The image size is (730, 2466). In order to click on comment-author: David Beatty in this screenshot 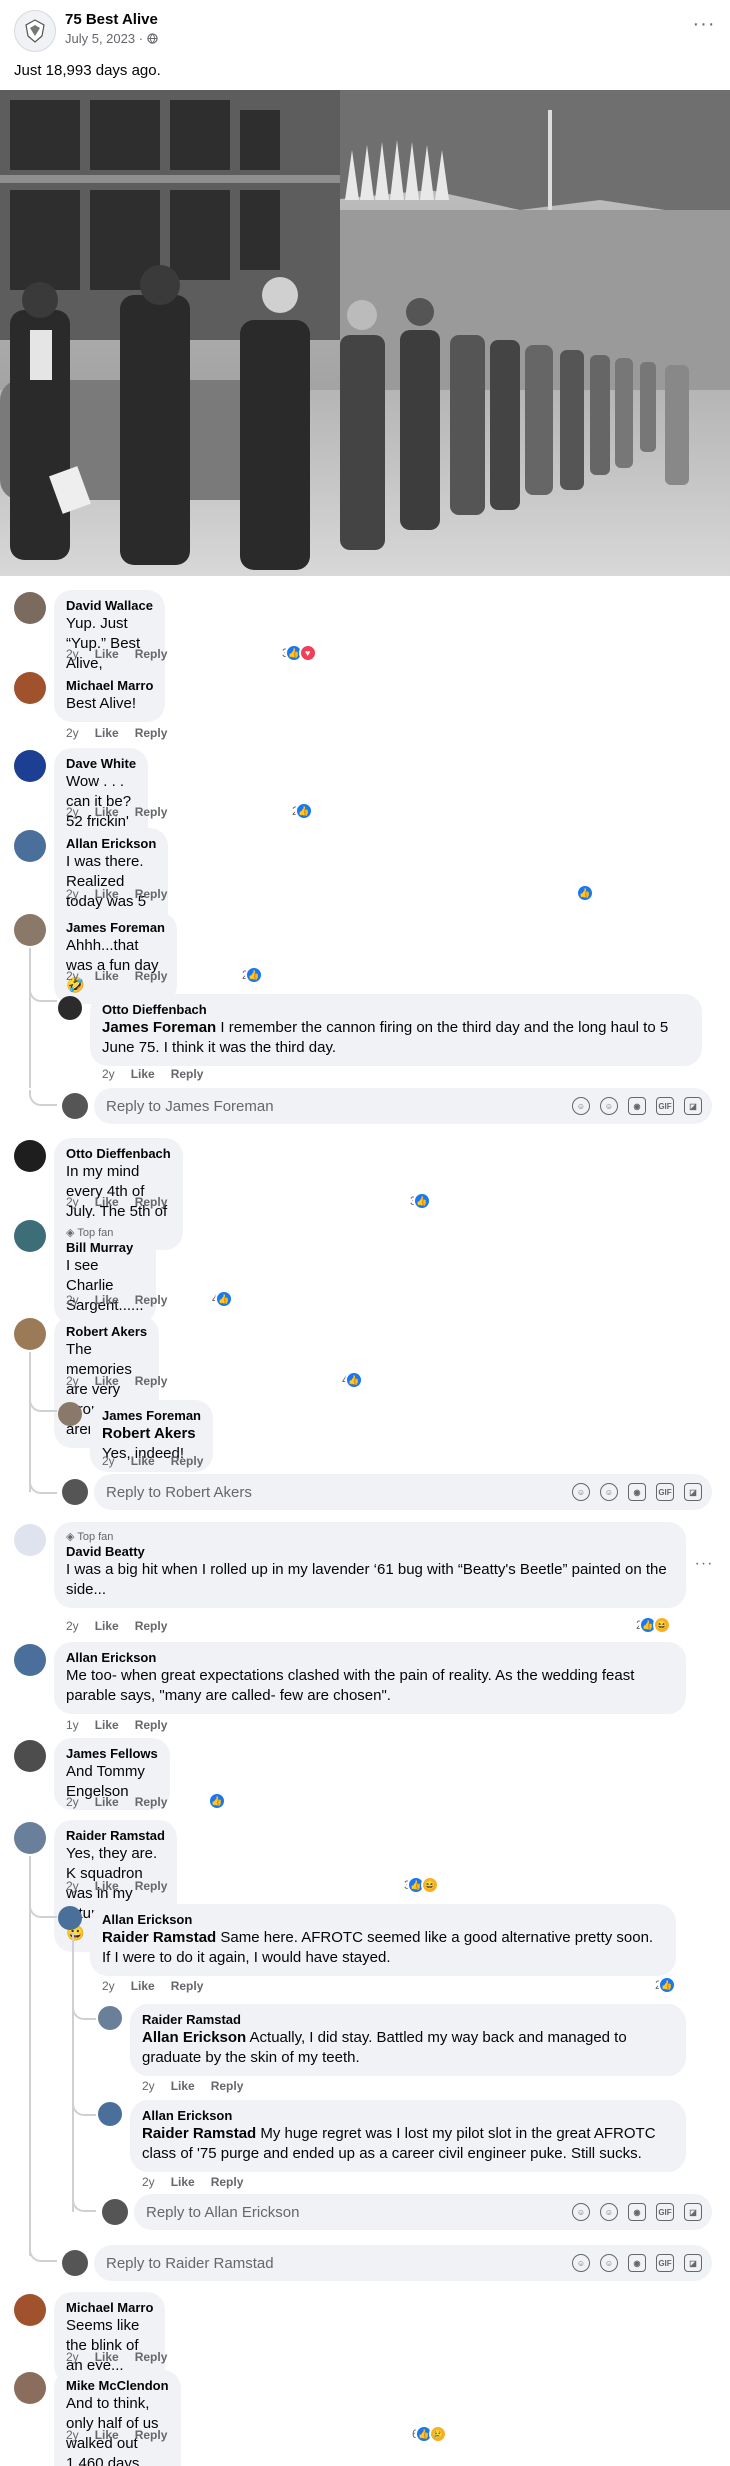, I will do `click(370, 1552)`.